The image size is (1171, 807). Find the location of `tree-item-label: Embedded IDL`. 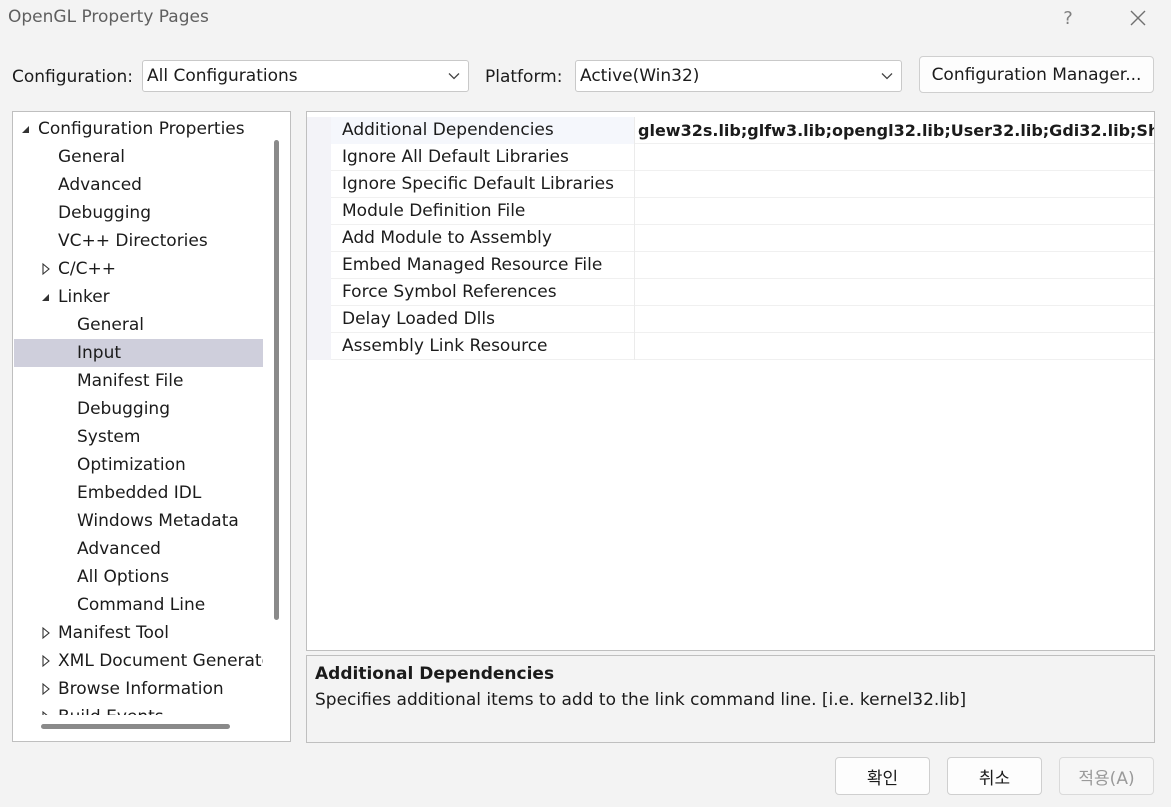

tree-item-label: Embedded IDL is located at coordinates (139, 493).